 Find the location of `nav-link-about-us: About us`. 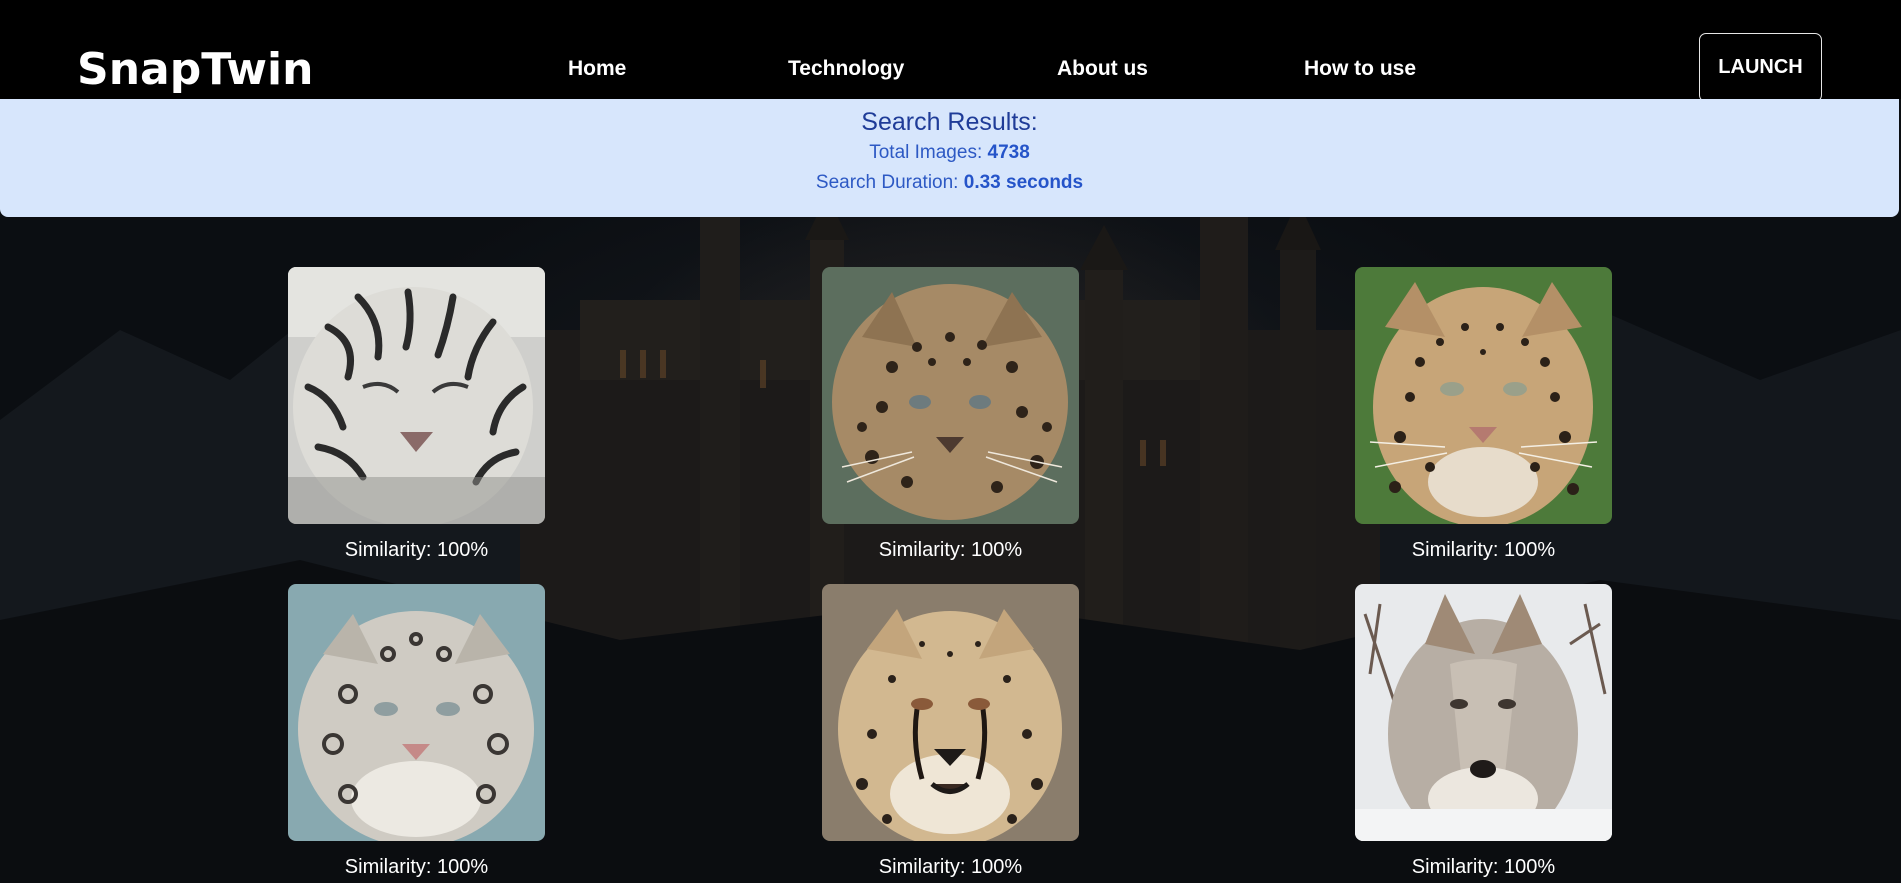

nav-link-about-us: About us is located at coordinates (1102, 69).